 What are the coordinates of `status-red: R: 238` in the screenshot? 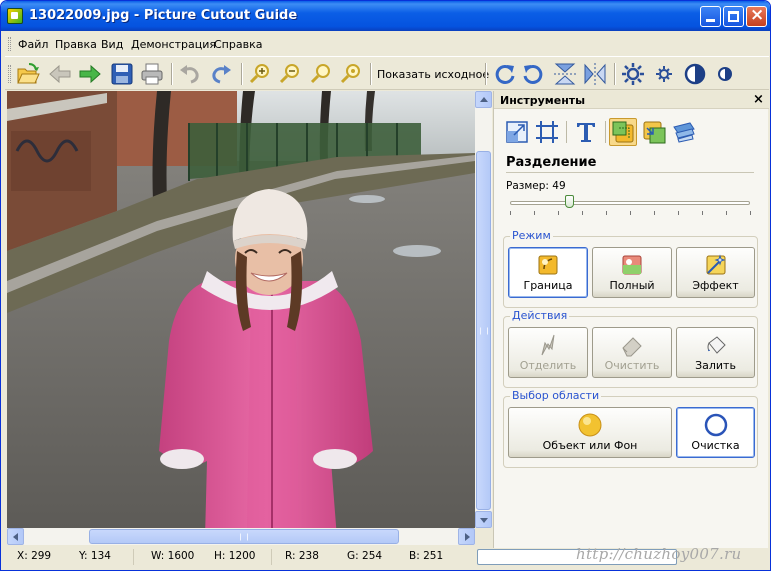 It's located at (302, 556).